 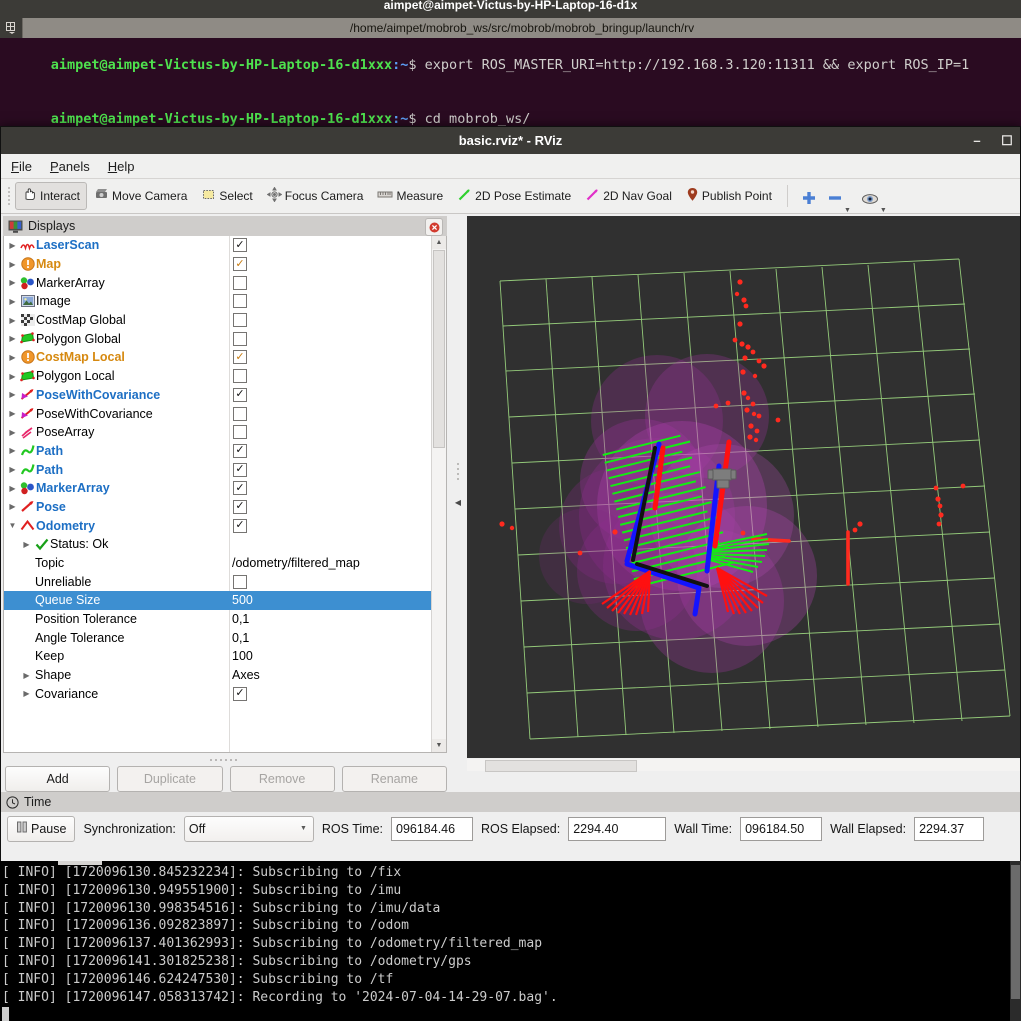 I want to click on display-row-queue-size: Queue Size 500, so click(x=218, y=600).